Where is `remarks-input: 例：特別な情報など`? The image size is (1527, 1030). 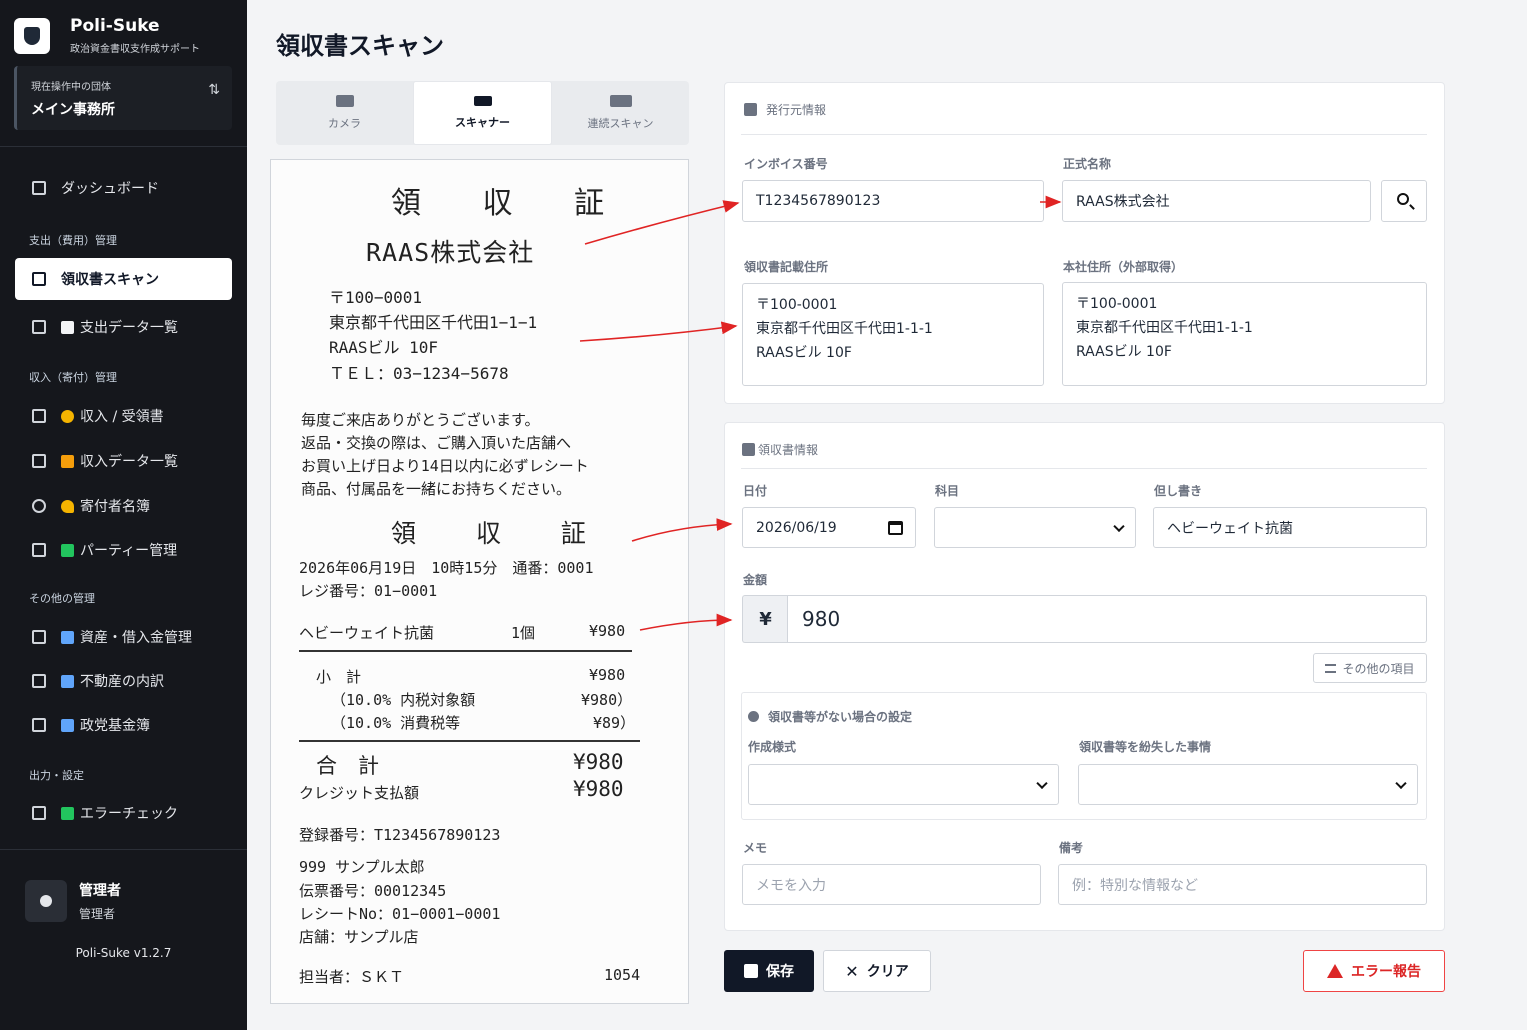 remarks-input: 例：特別な情報など is located at coordinates (1242, 884).